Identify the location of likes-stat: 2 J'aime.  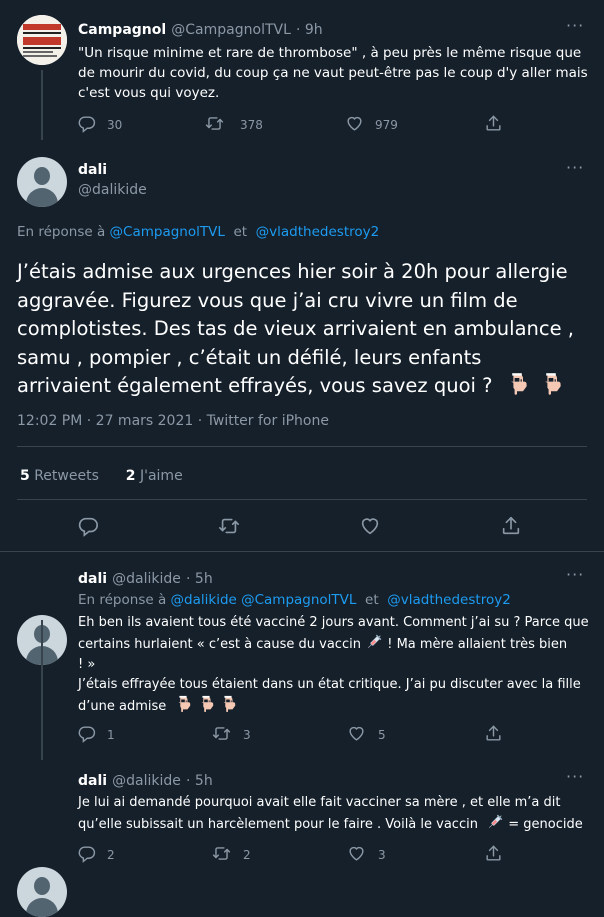
(154, 476).